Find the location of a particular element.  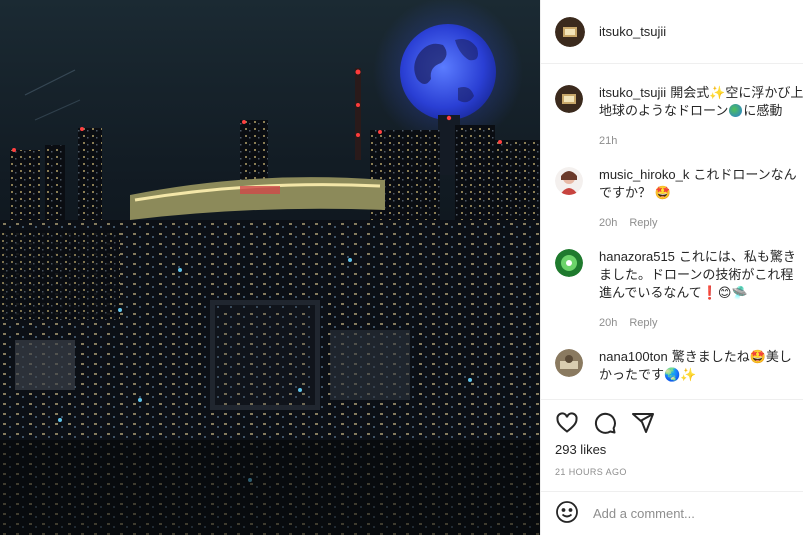

caption-username: itsuko_tsujii is located at coordinates (632, 92).